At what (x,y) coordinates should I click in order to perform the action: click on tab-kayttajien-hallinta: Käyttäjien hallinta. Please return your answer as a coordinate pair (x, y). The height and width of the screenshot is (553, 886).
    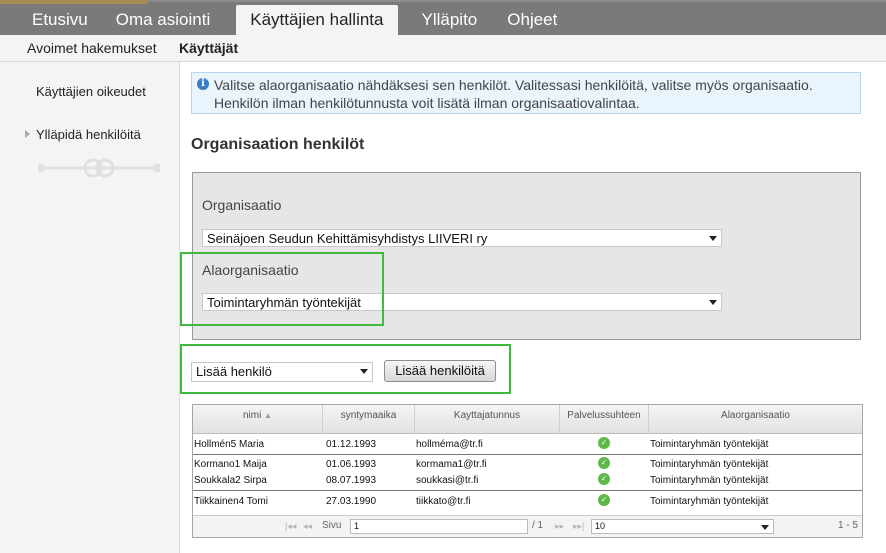
    Looking at the image, I should click on (317, 21).